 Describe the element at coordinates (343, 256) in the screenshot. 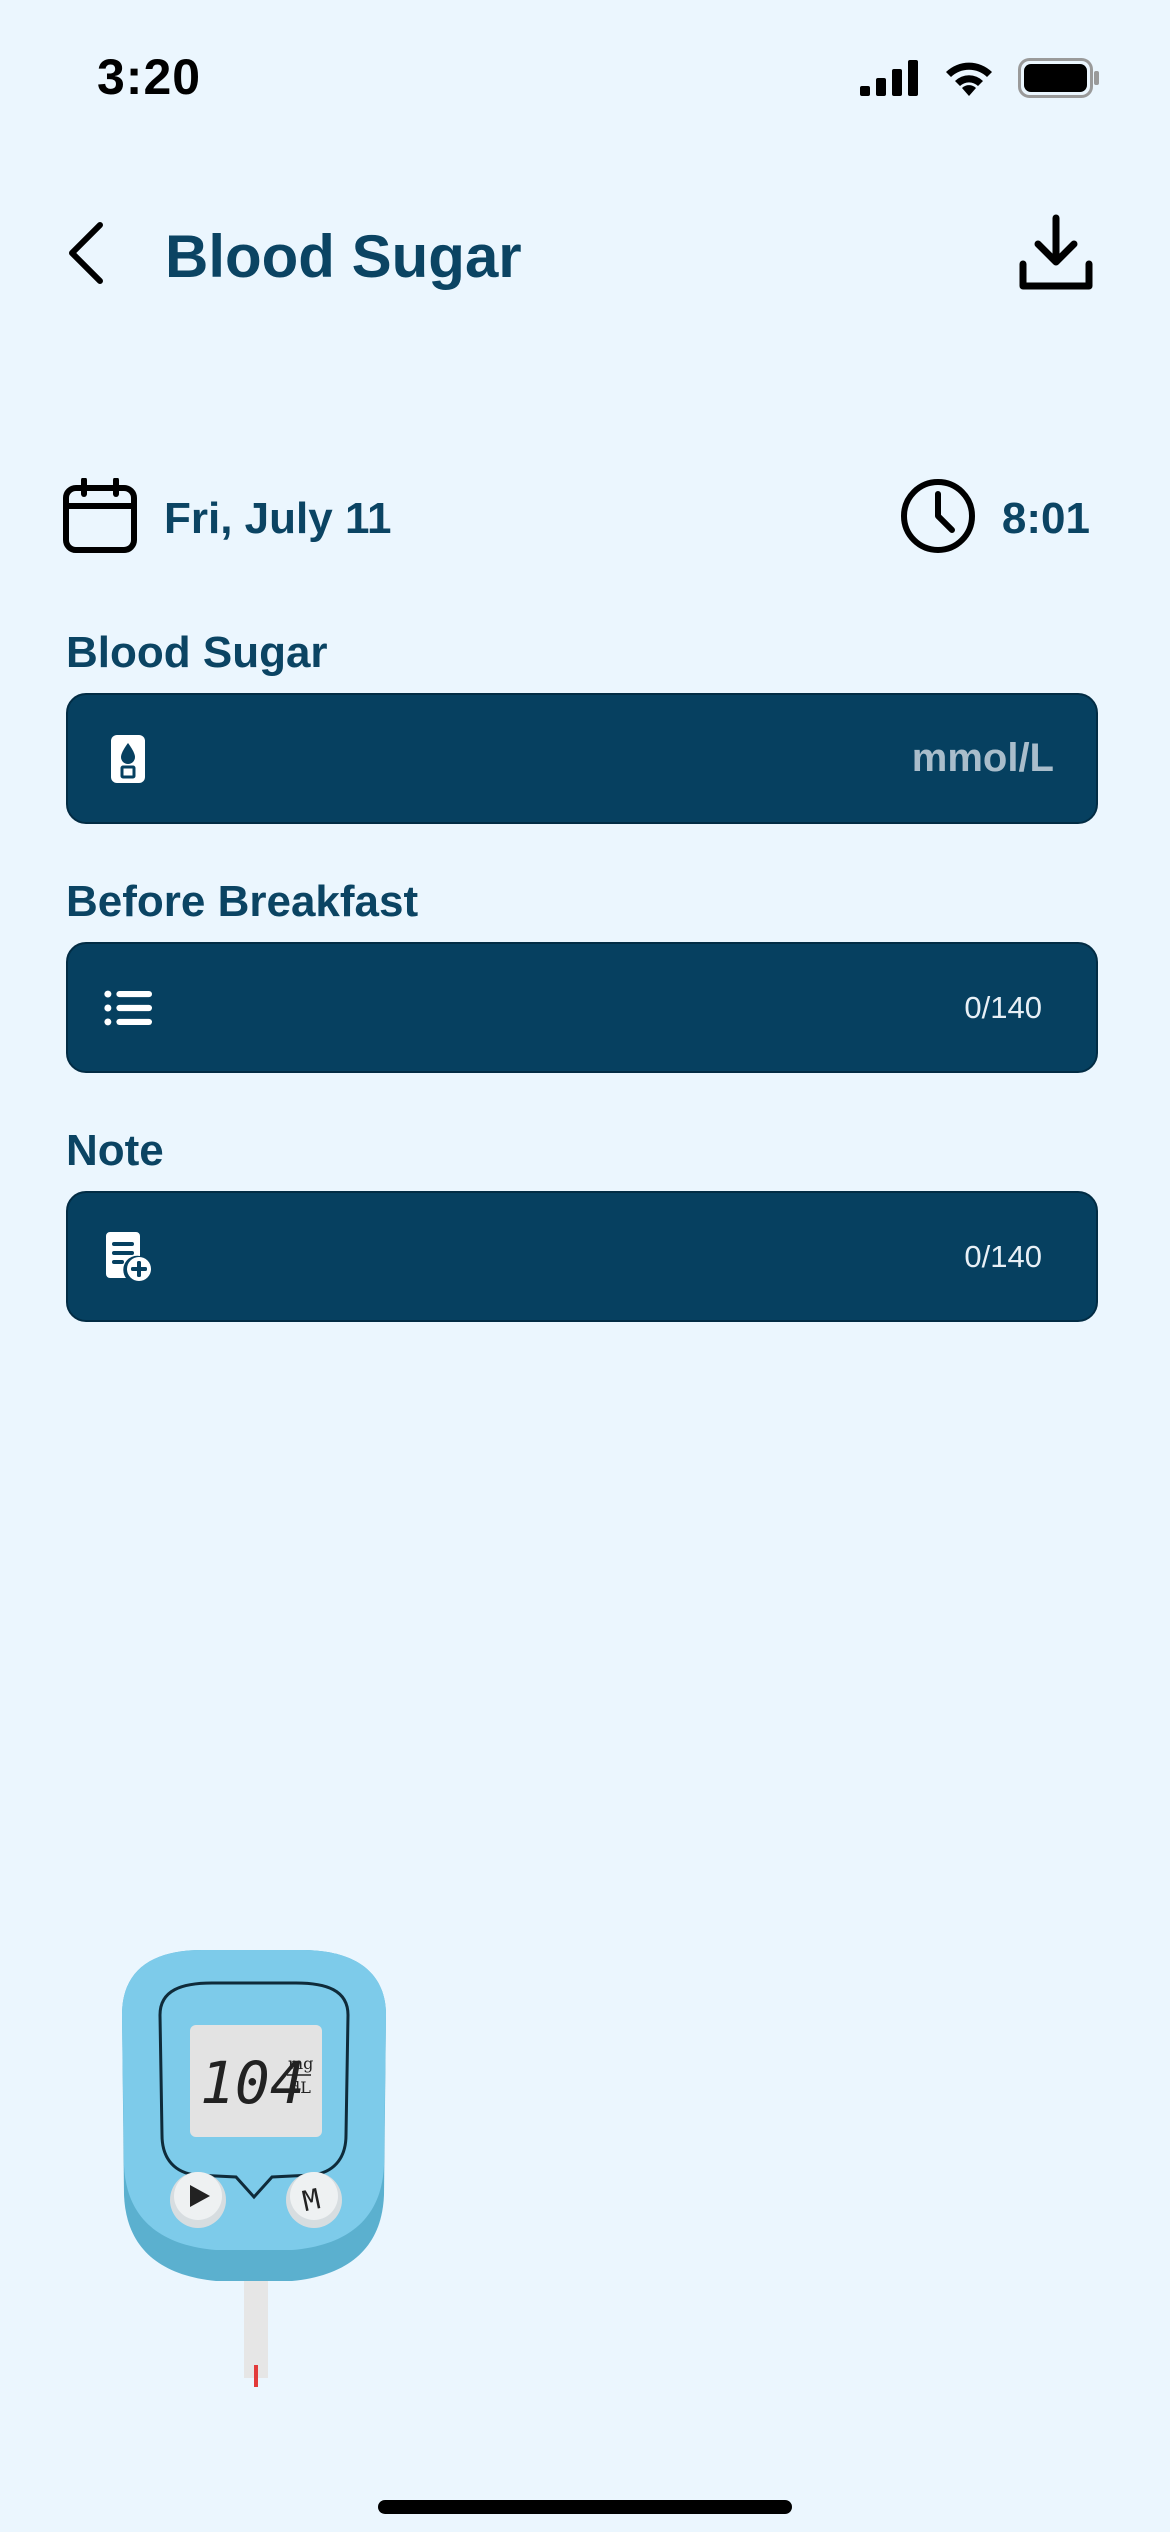

I see `page-title: Blood Sugar` at that location.